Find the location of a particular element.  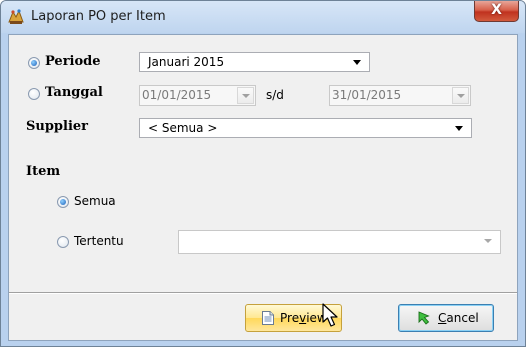

periode-radio is located at coordinates (34, 63).